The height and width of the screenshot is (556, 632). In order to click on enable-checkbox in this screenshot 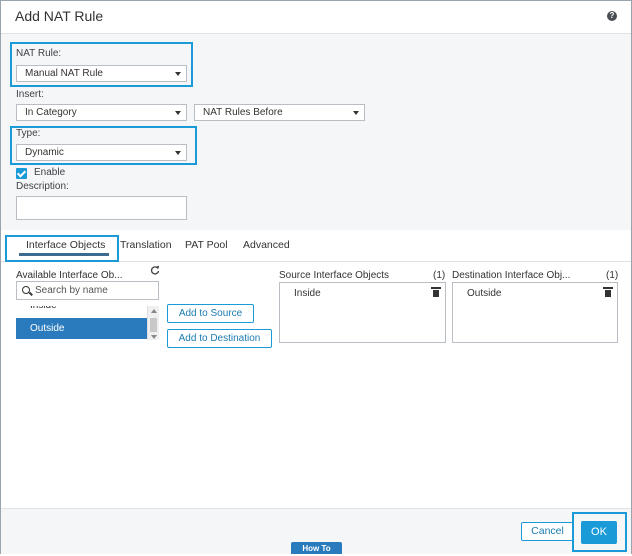, I will do `click(21, 173)`.